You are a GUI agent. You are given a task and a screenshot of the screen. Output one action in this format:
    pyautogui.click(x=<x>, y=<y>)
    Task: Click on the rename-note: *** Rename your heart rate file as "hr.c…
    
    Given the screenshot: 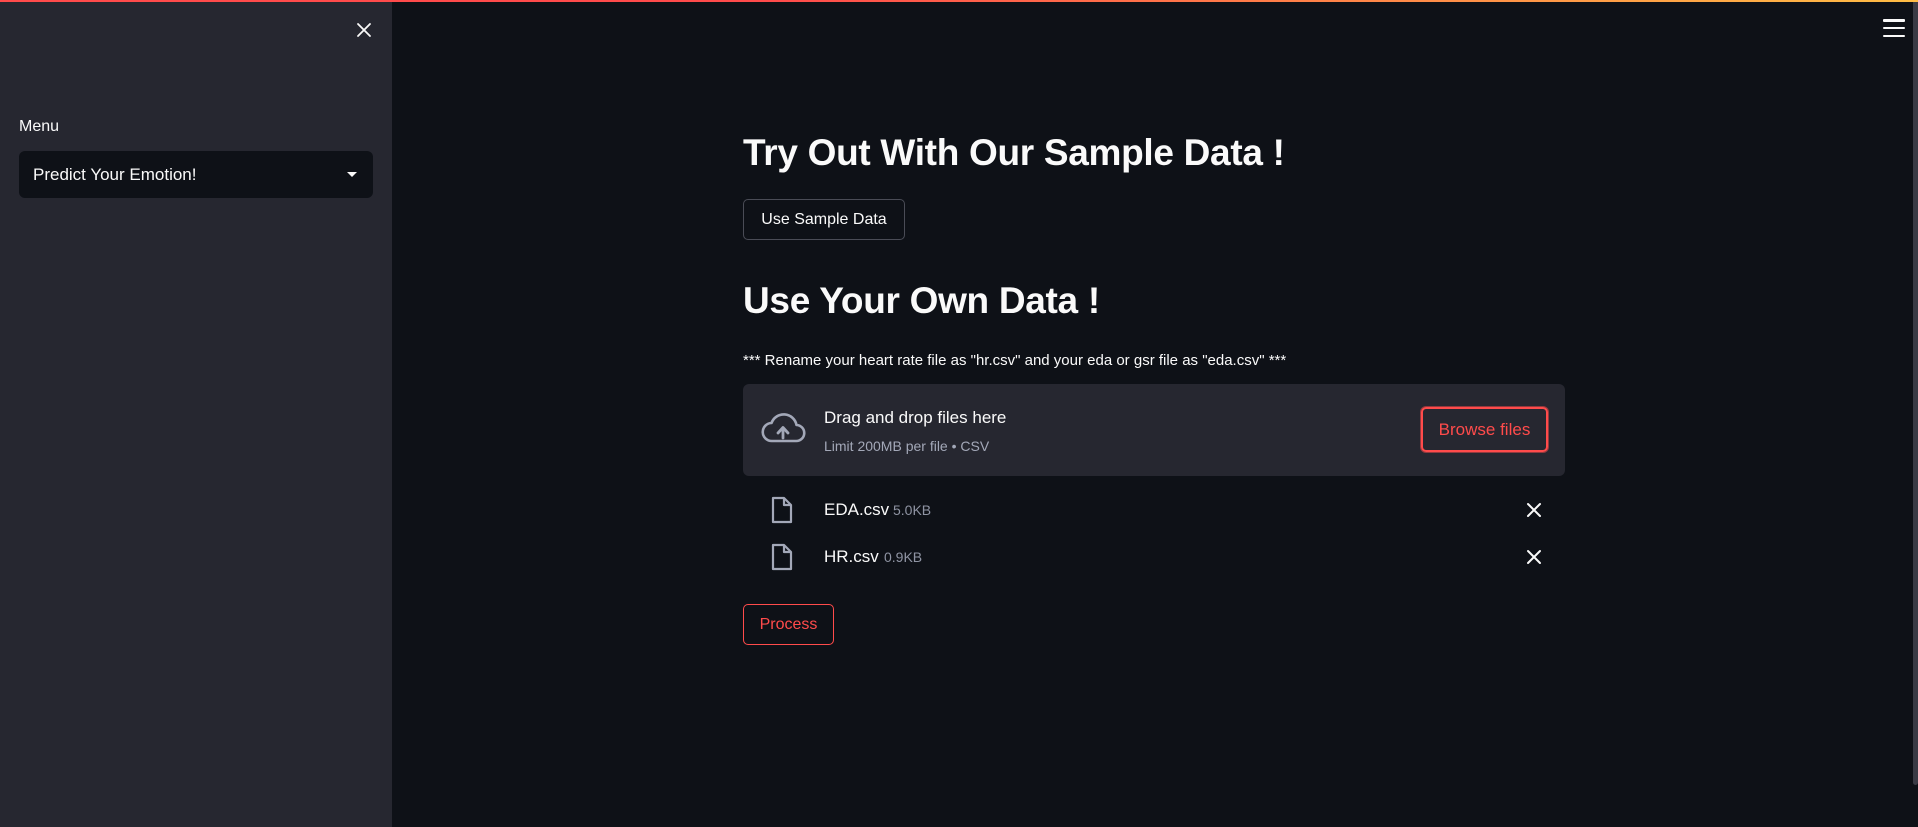 What is the action you would take?
    pyautogui.click(x=1015, y=360)
    